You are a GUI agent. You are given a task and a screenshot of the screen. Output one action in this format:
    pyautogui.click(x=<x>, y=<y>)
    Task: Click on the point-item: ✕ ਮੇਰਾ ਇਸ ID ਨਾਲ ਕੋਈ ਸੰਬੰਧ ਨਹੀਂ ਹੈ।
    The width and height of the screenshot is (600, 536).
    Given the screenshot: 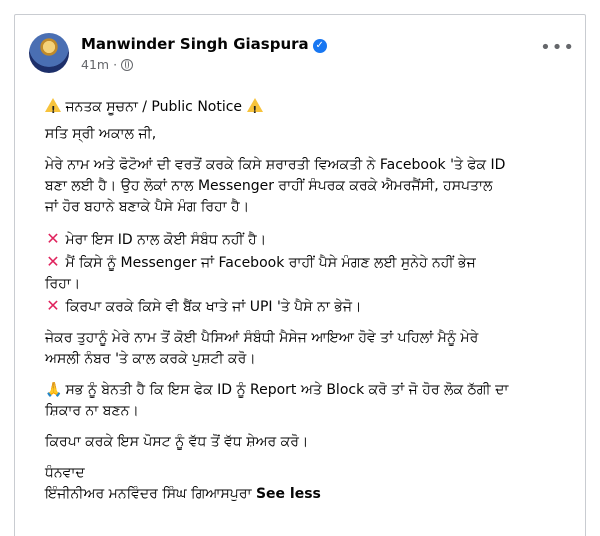 What is the action you would take?
    pyautogui.click(x=315, y=239)
    